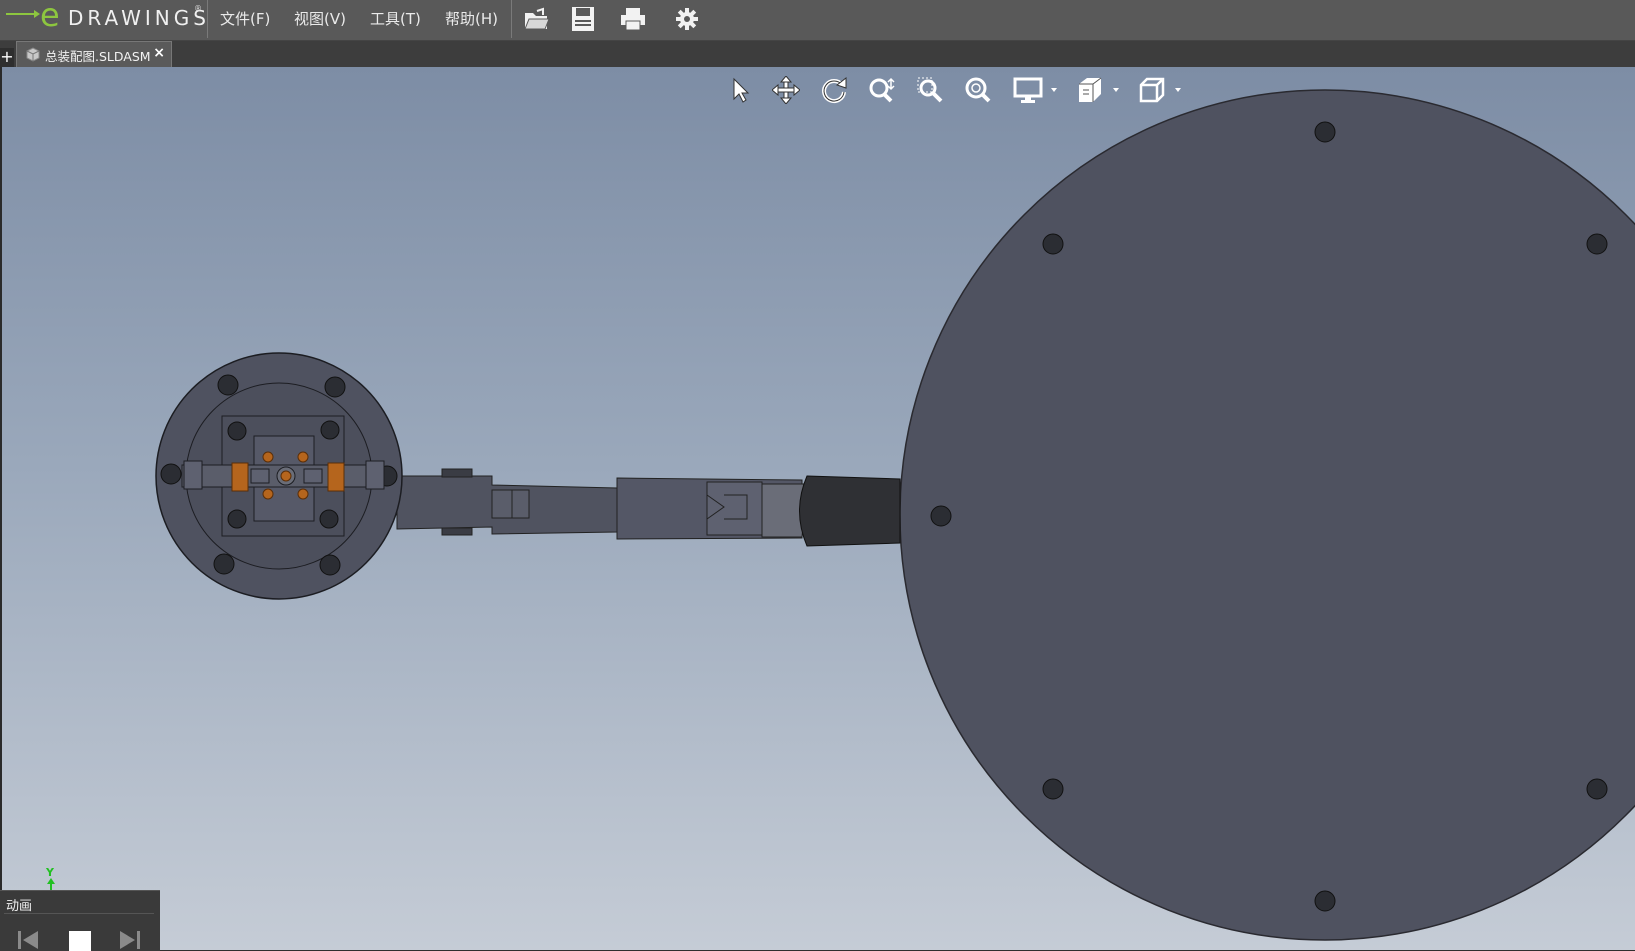  What do you see at coordinates (130, 938) in the screenshot?
I see `next-icon` at bounding box center [130, 938].